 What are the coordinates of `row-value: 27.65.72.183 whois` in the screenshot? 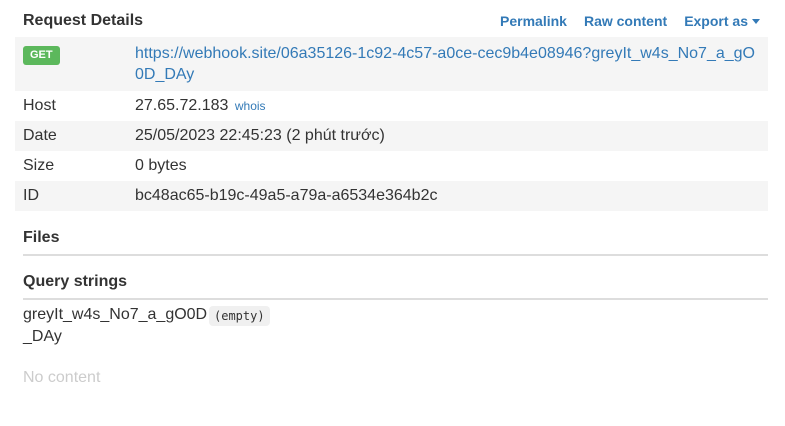 It's located at (447, 106).